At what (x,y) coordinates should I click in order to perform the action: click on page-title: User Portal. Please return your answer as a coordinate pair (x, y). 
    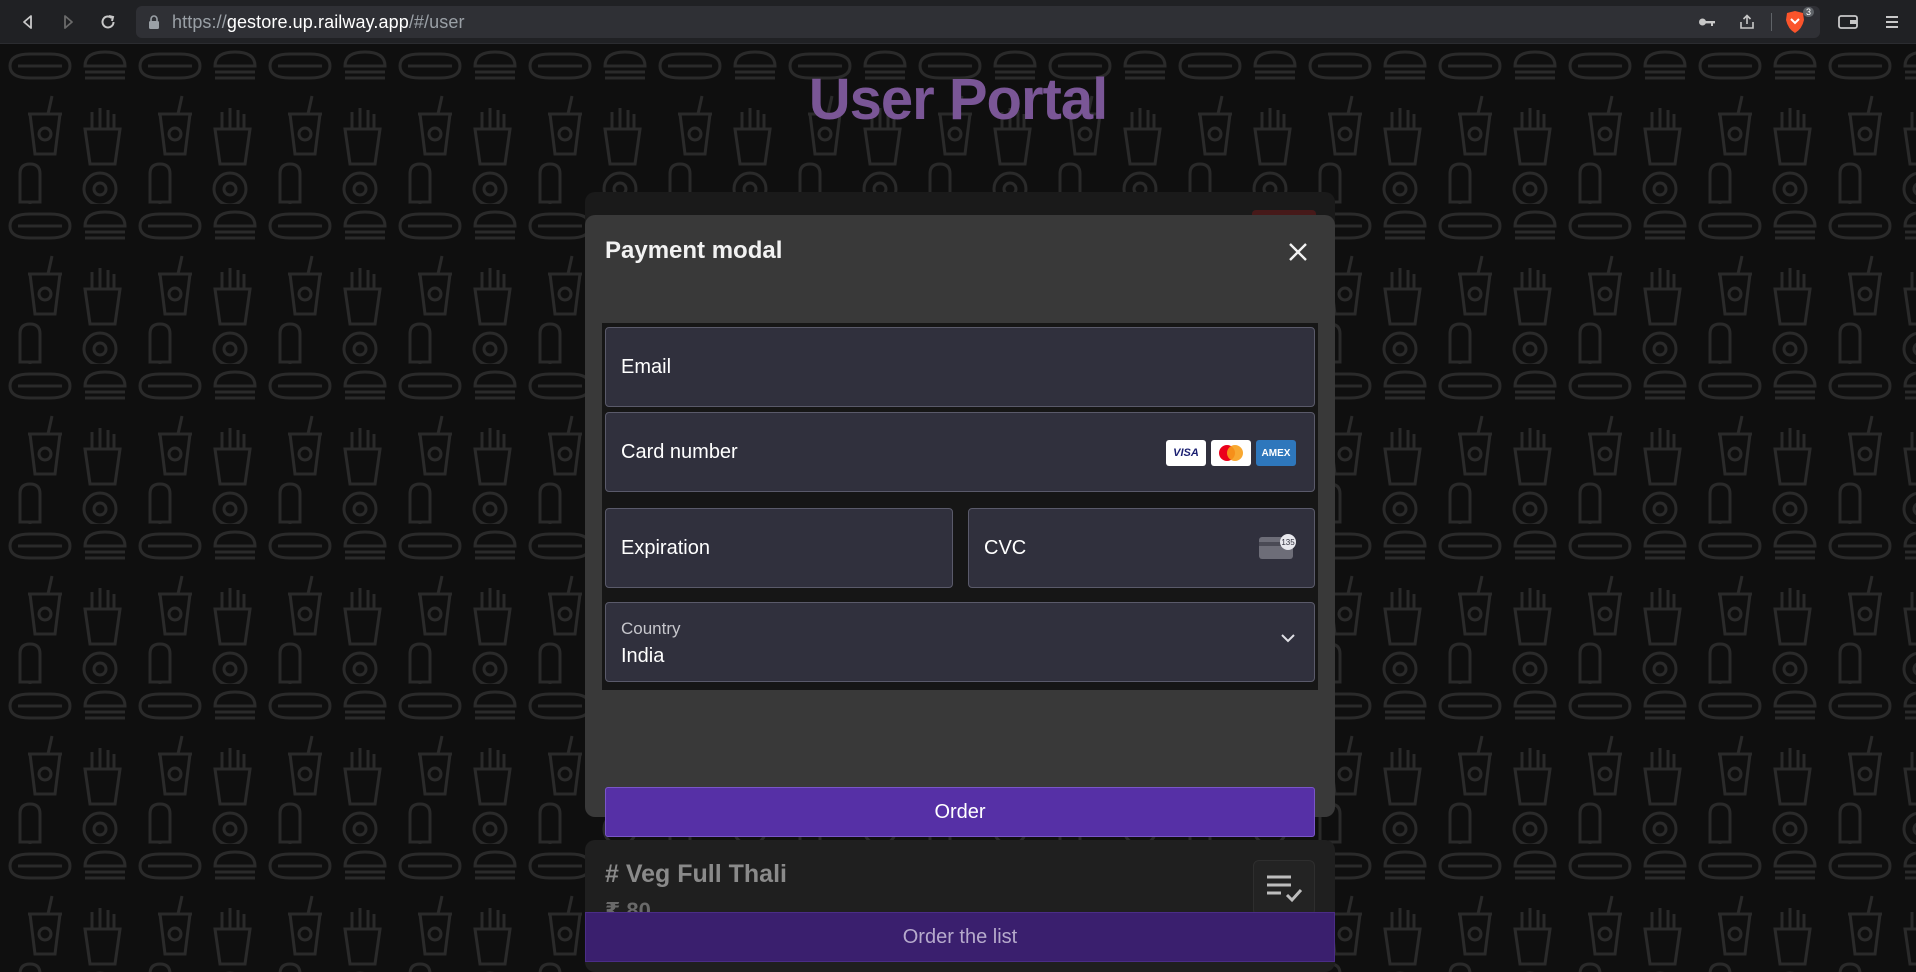
    Looking at the image, I should click on (958, 99).